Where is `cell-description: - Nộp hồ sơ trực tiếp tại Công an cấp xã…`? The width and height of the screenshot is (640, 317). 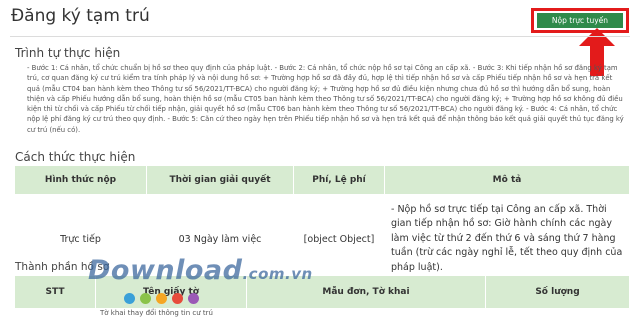
cell-description: - Nộp hồ sơ trực tiếp tại Công an cấp xã… is located at coordinates (507, 239).